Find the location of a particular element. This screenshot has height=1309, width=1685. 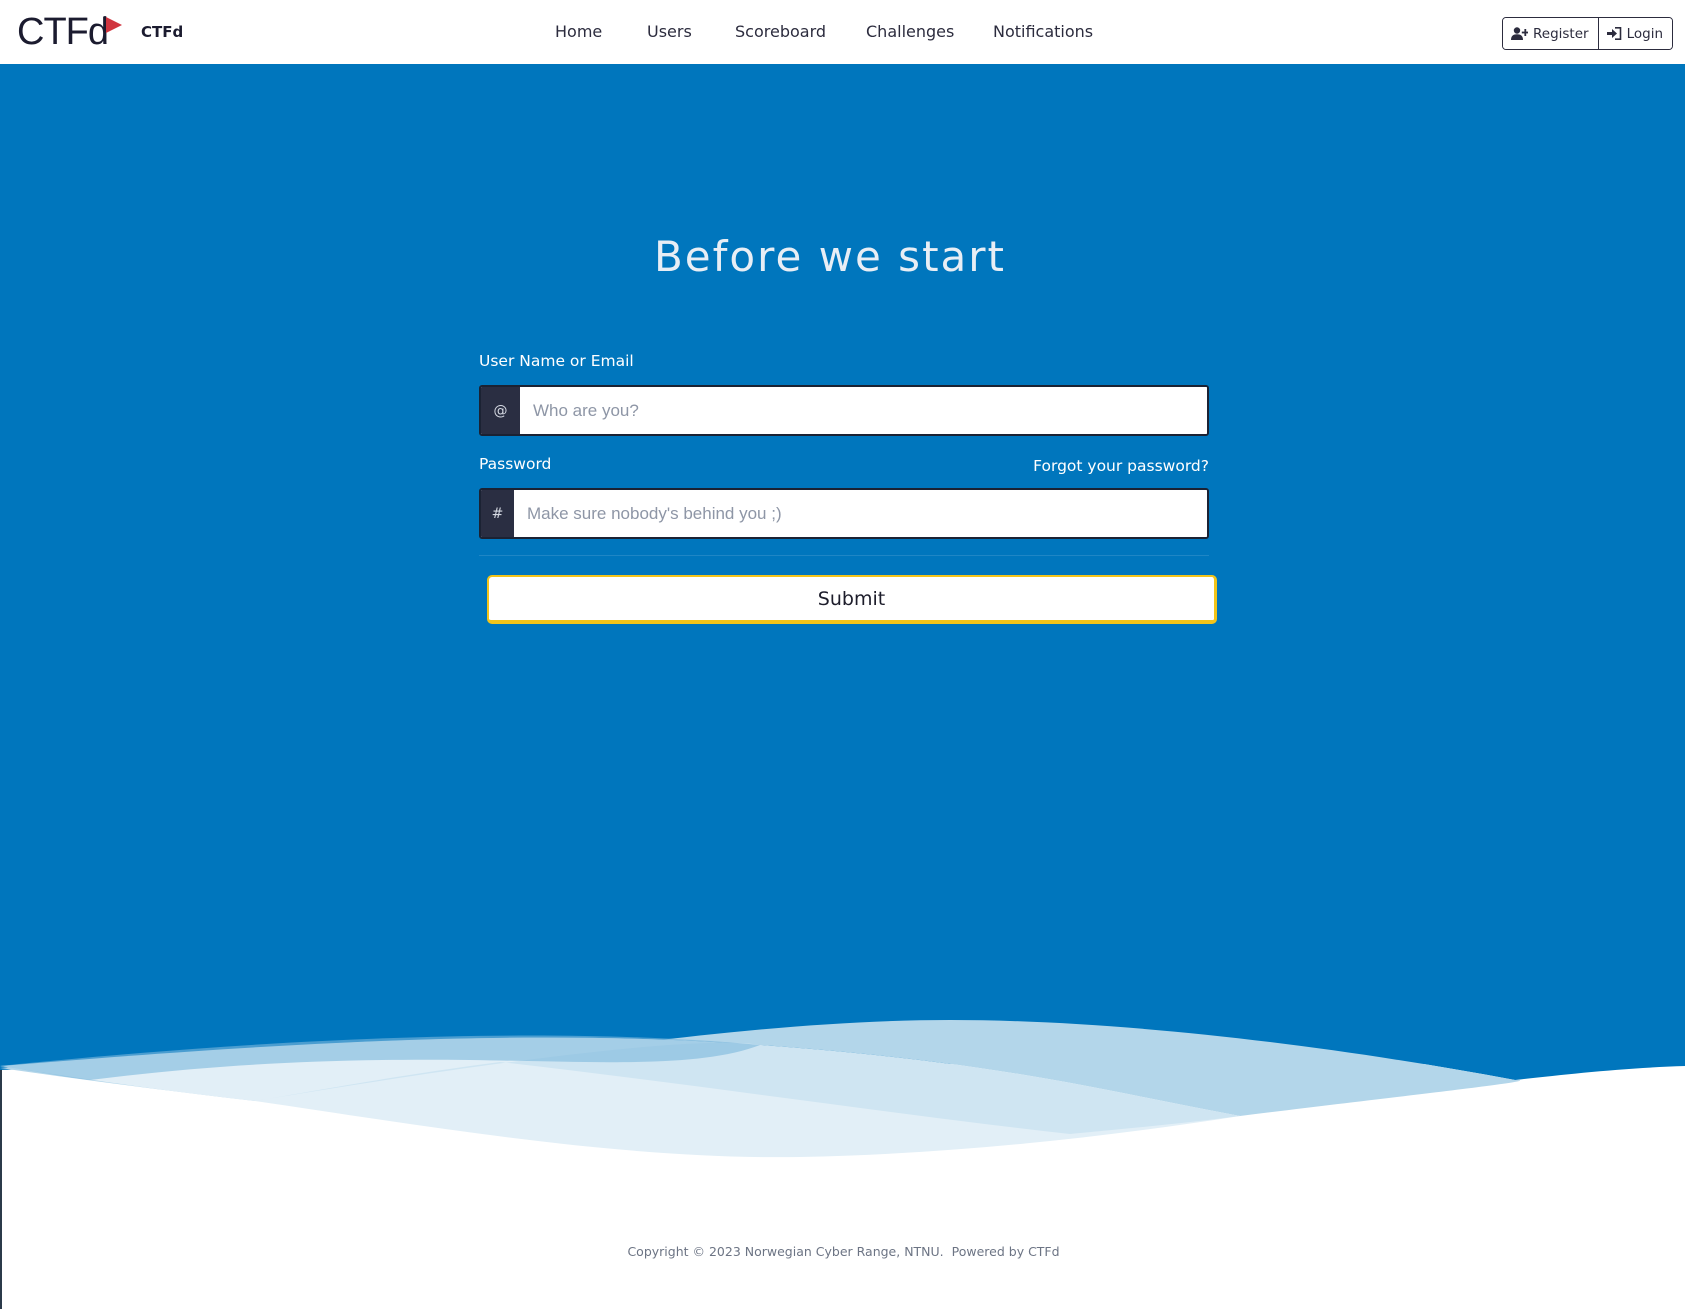

ctfd-logo: CTFd is located at coordinates (69, 32).